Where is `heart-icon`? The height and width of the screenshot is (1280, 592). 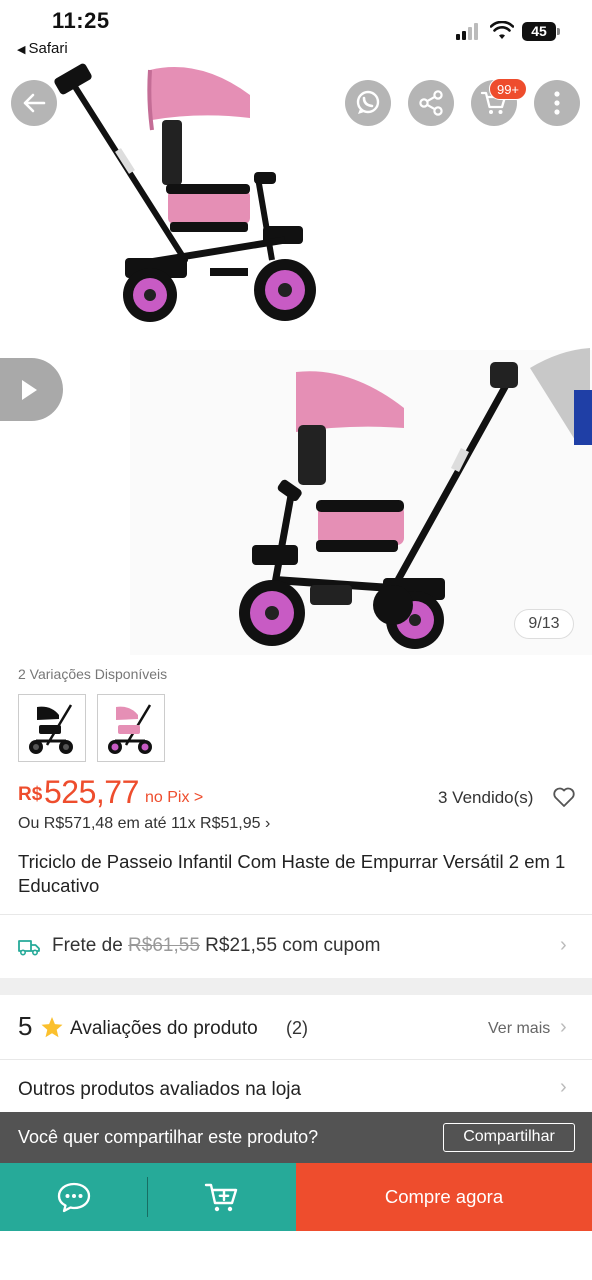
heart-icon is located at coordinates (564, 797).